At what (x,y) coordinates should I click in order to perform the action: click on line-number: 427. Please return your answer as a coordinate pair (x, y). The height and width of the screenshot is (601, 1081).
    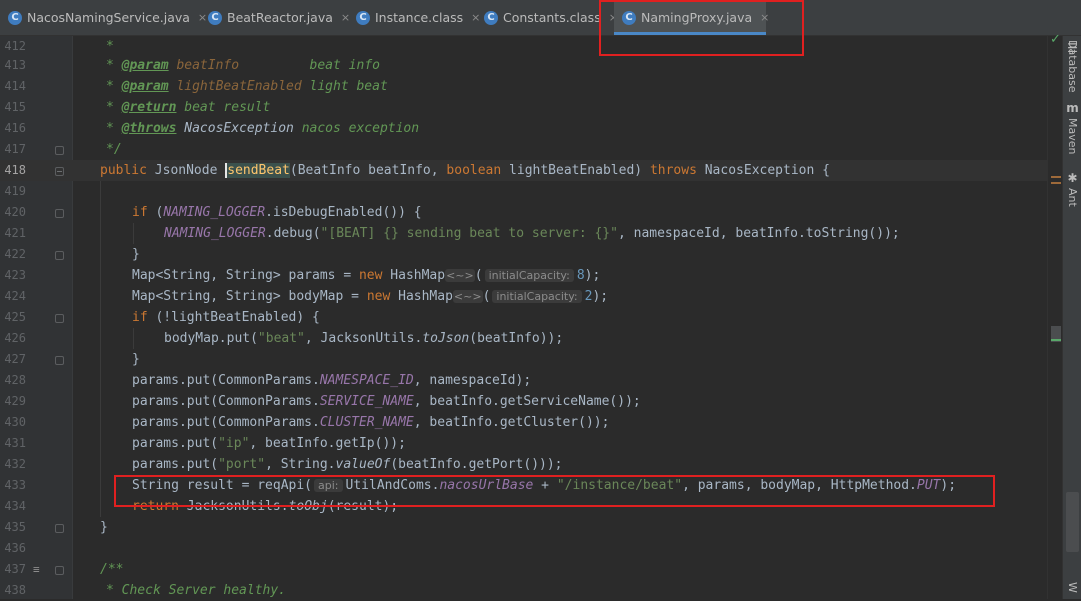
    Looking at the image, I should click on (15, 359).